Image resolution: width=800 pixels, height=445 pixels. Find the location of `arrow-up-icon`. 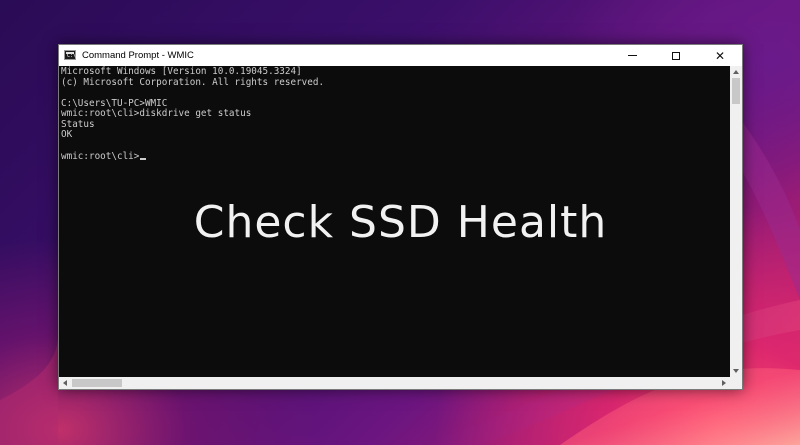

arrow-up-icon is located at coordinates (736, 72).